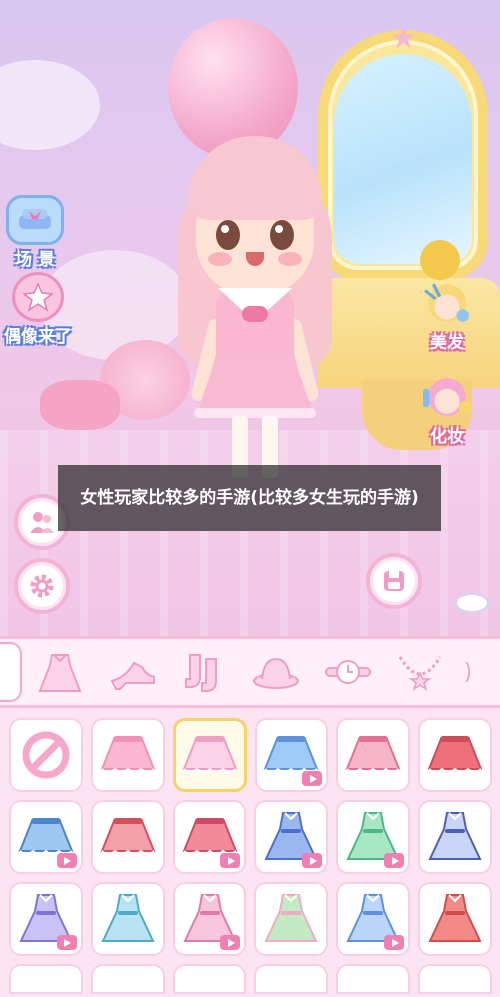 The width and height of the screenshot is (500, 997). I want to click on category-dress, so click(60, 672).